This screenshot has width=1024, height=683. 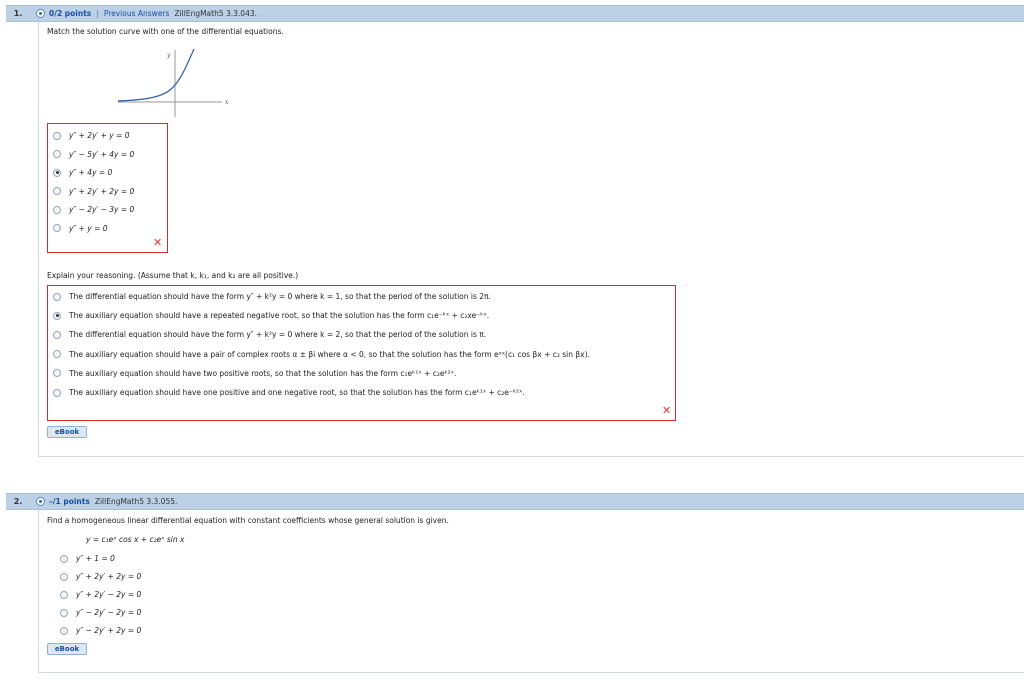 What do you see at coordinates (99, 135) in the screenshot?
I see `option-label: y″ + 2y′ + y = 0` at bounding box center [99, 135].